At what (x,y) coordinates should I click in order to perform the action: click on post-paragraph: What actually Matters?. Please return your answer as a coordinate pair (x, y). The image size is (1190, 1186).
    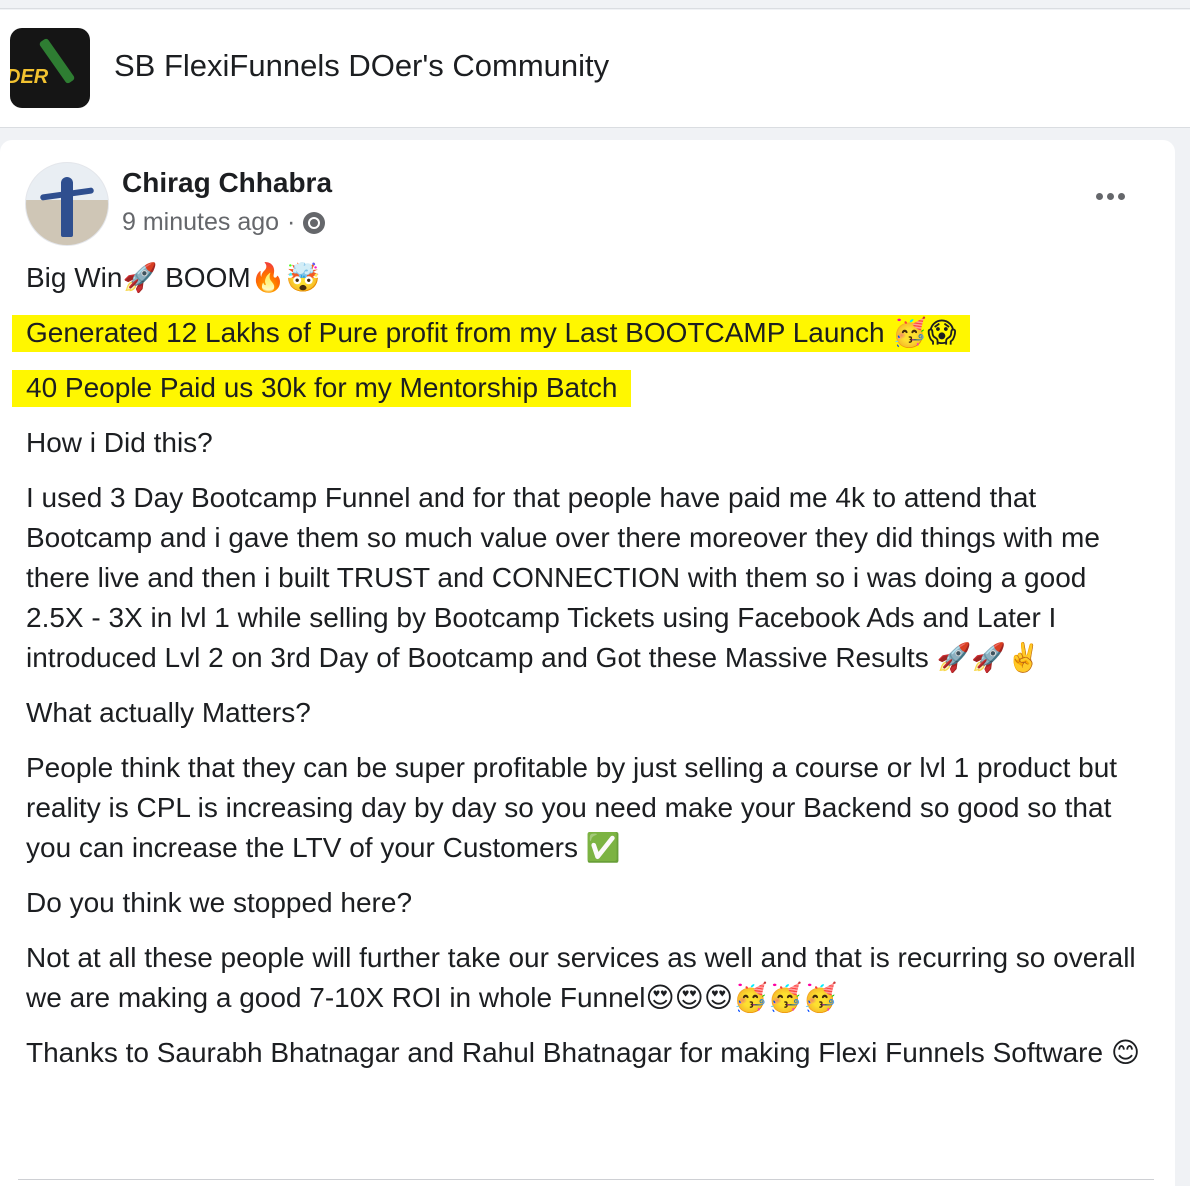
    Looking at the image, I should click on (588, 713).